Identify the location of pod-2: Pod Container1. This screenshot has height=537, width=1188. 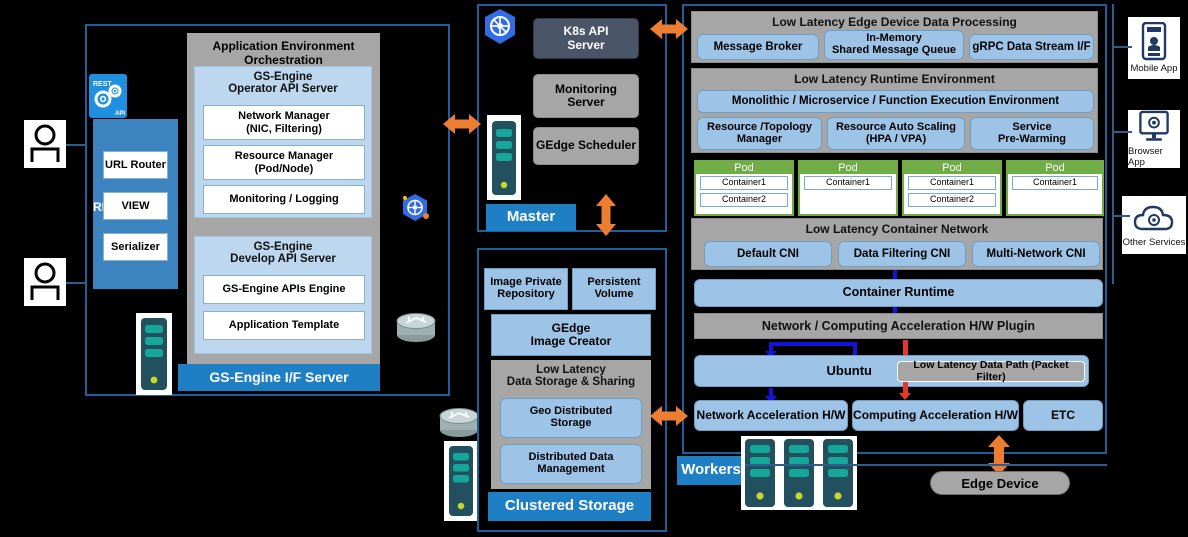
(848, 188).